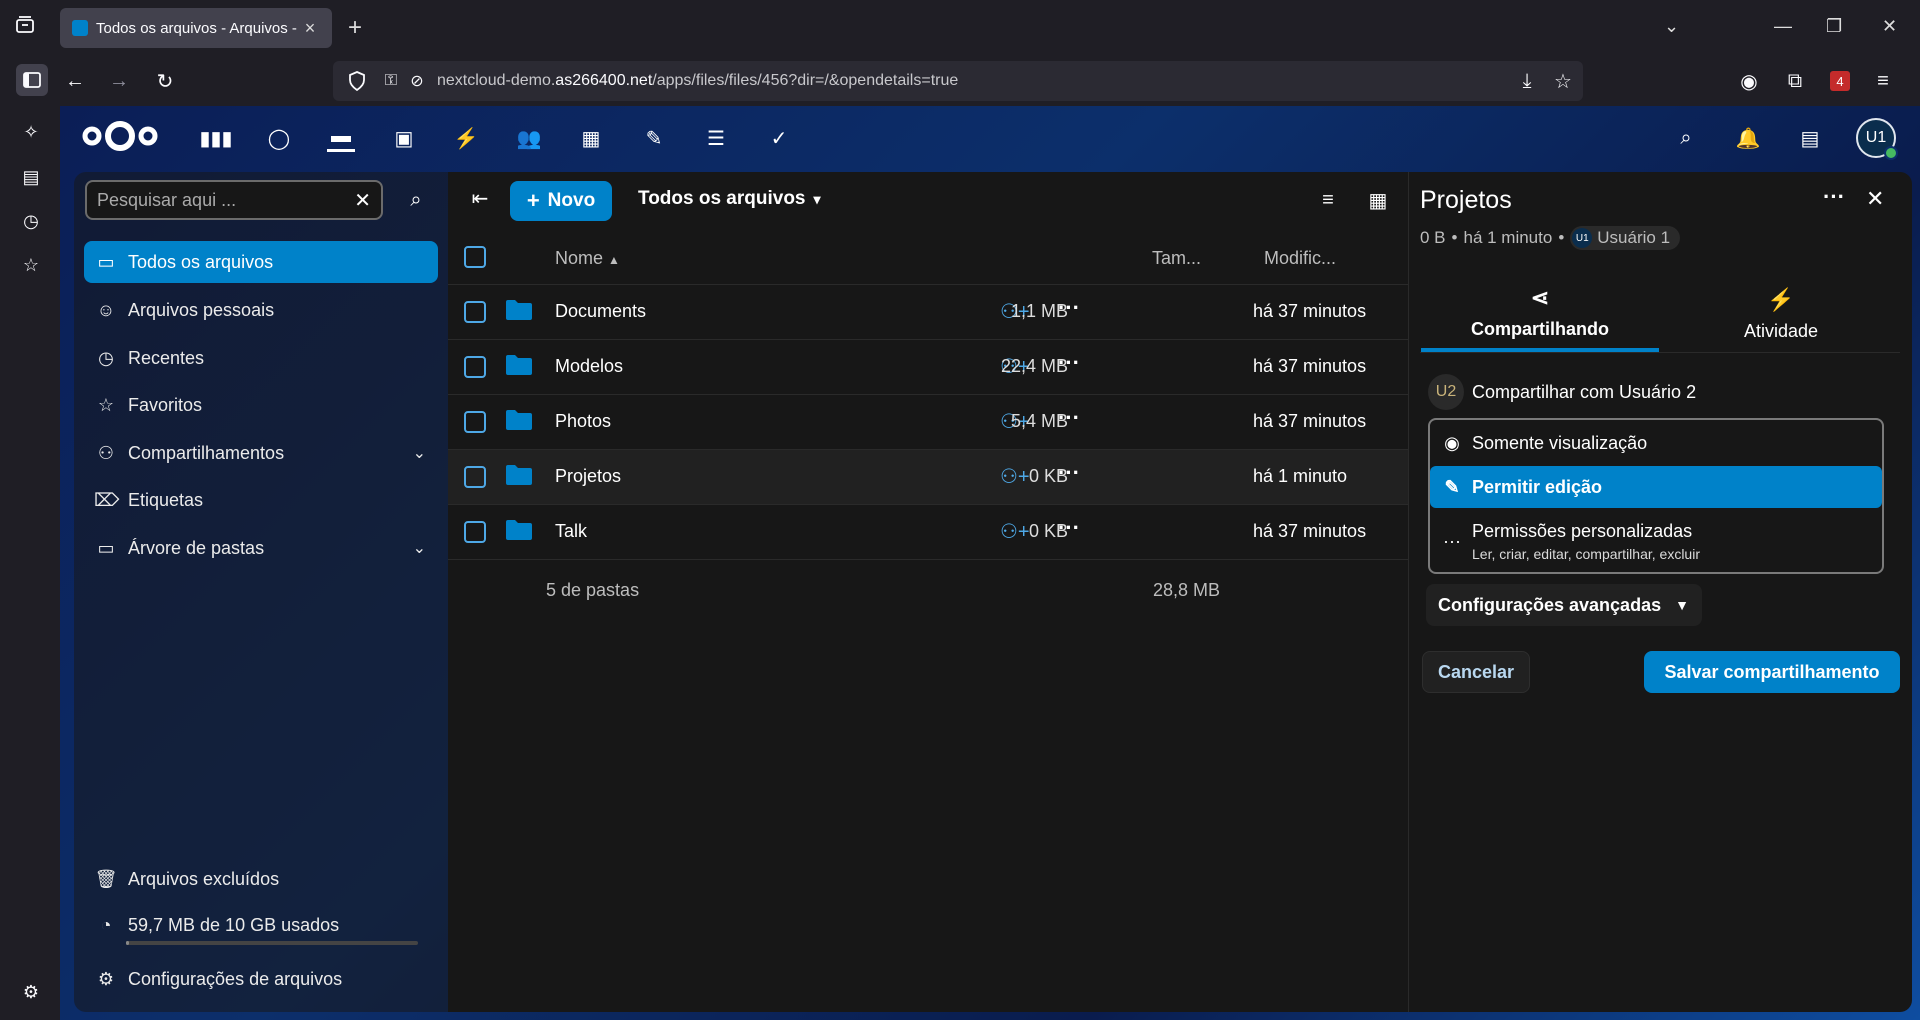 The image size is (1920, 1020). Describe the element at coordinates (1834, 197) in the screenshot. I see `details-more-icon: ···` at that location.